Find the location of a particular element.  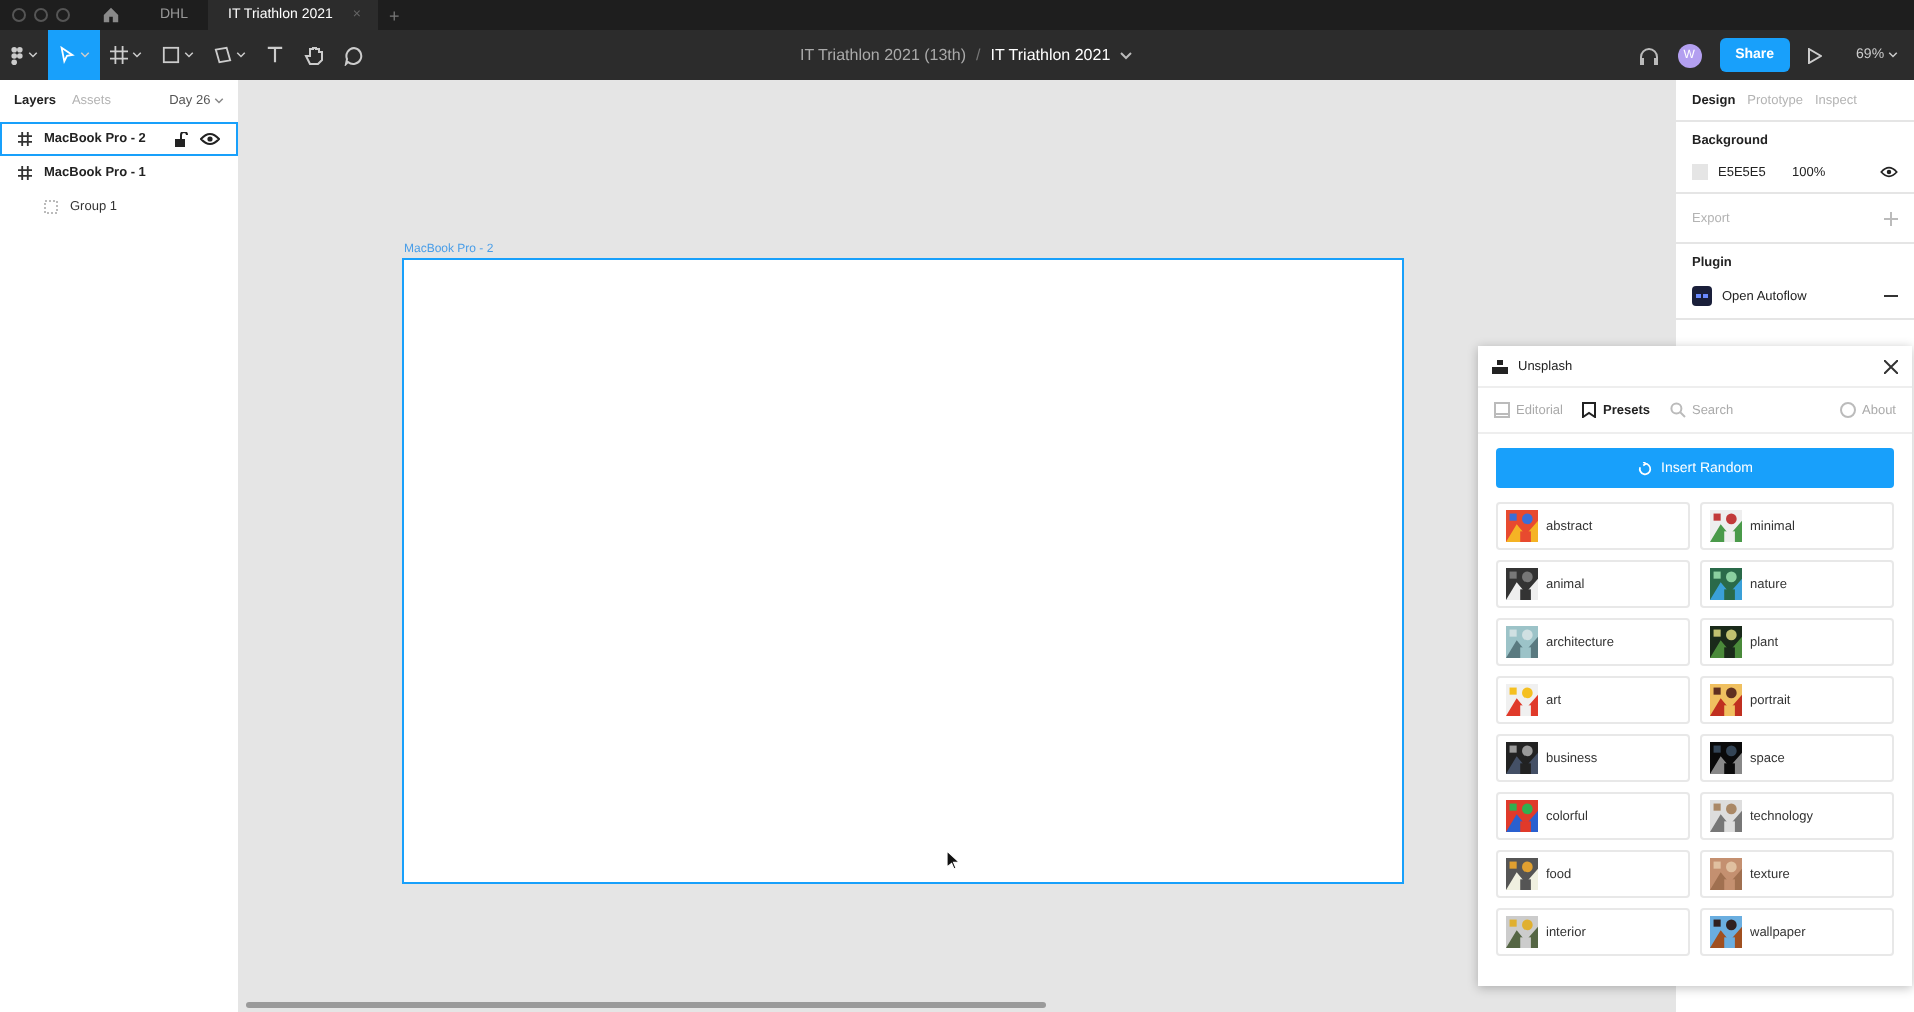

lock-icon is located at coordinates (181, 139).